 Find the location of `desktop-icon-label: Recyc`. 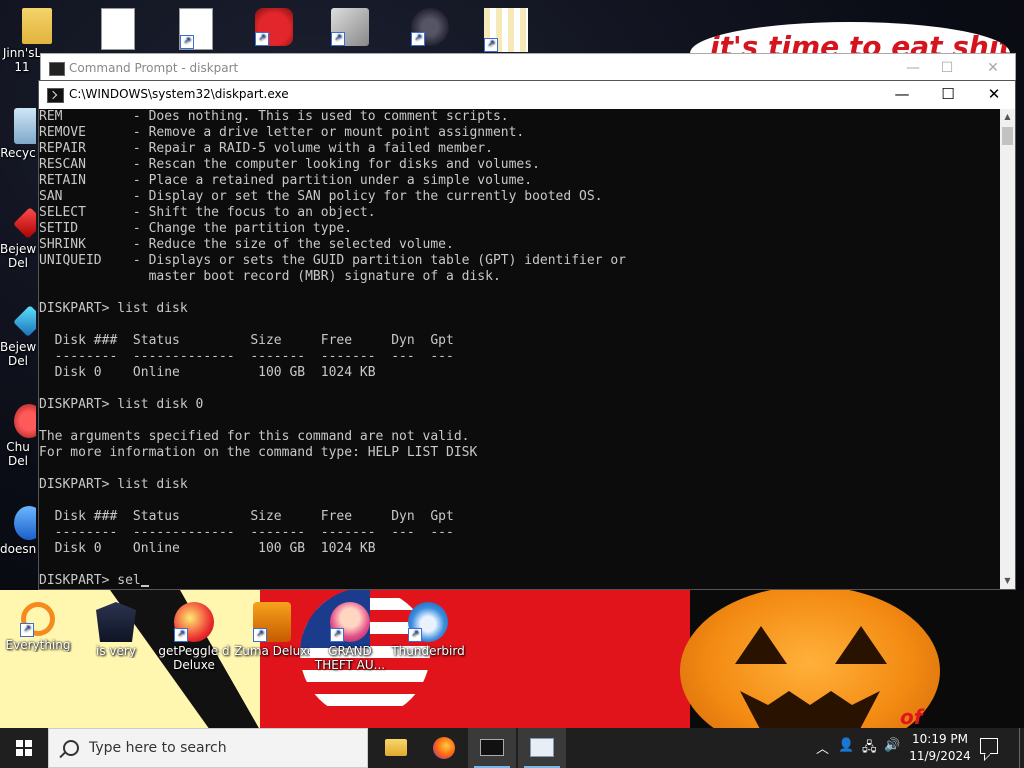

desktop-icon-label: Recyc is located at coordinates (18, 153).